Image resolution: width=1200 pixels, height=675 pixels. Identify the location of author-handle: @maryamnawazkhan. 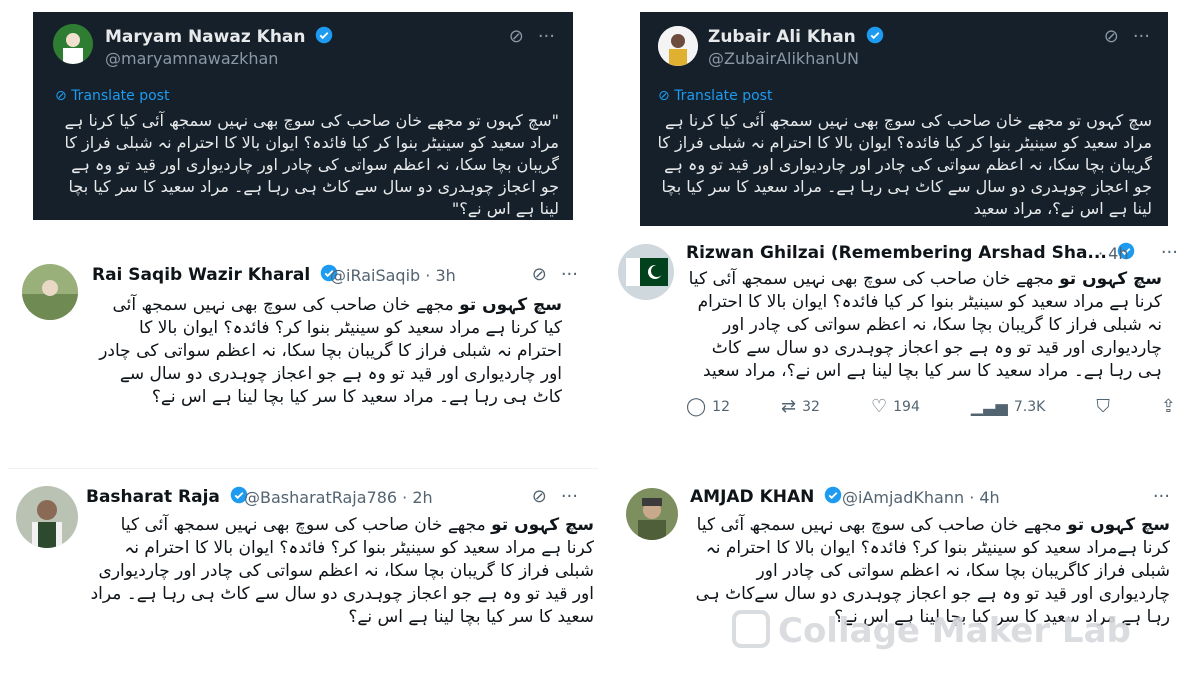
(191, 58).